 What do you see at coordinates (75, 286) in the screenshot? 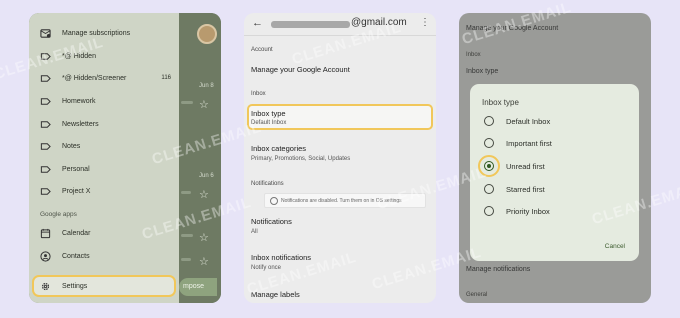
I see `drawer-item-label: Settings` at bounding box center [75, 286].